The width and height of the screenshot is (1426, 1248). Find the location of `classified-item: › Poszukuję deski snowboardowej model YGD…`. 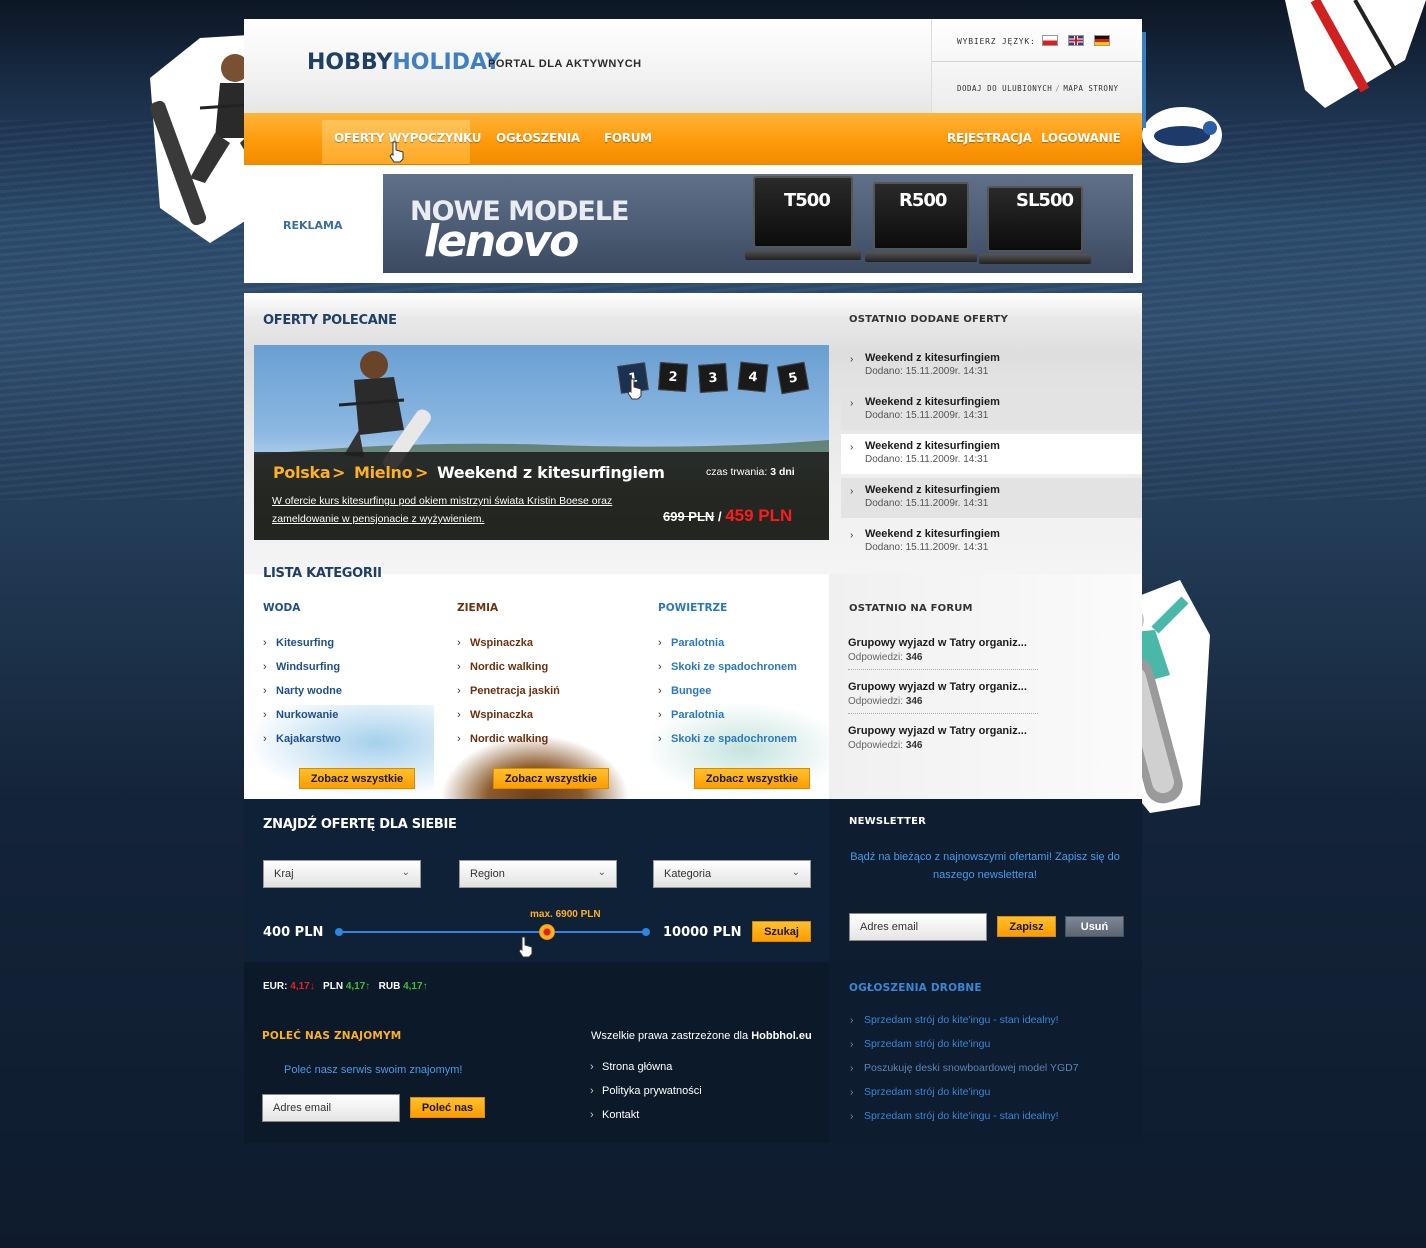

classified-item: › Poszukuję deski snowboardowej model YGD… is located at coordinates (964, 1068).